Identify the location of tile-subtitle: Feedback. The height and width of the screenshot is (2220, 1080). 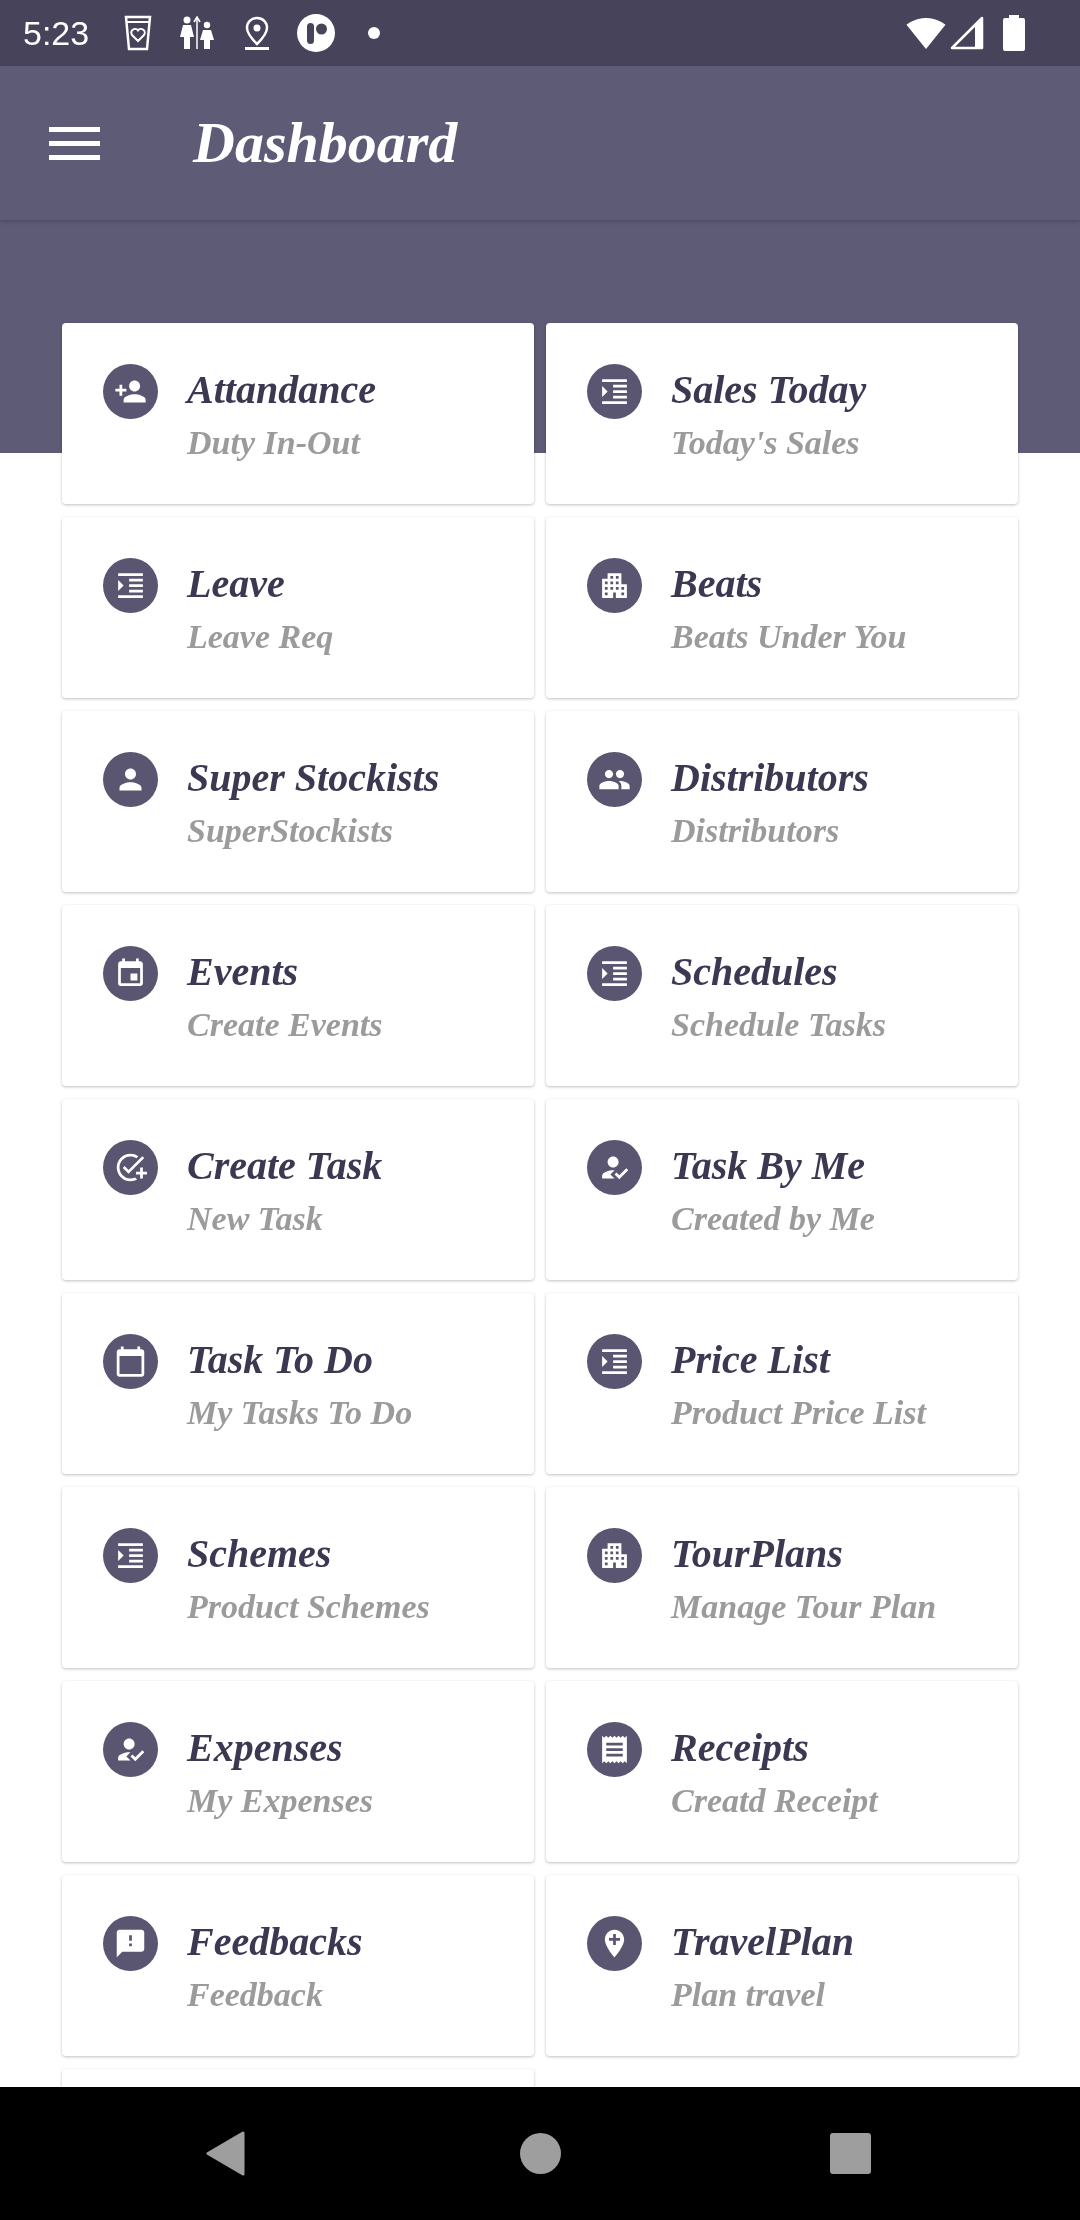
(255, 1995).